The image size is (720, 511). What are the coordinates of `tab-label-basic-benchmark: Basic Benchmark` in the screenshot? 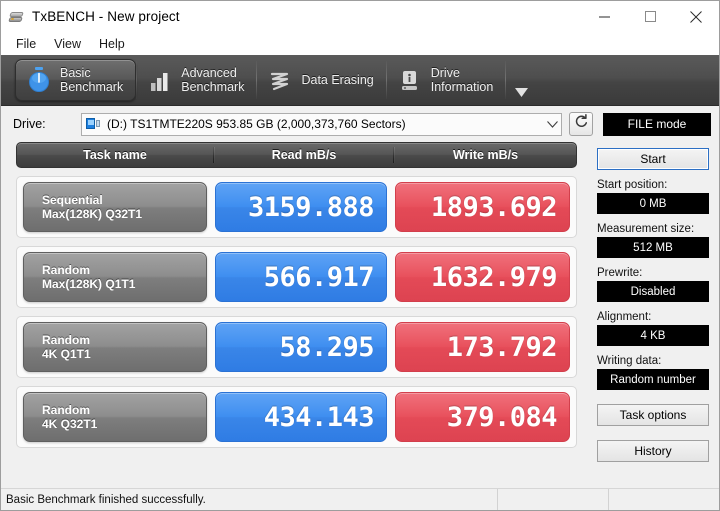 It's located at (92, 80).